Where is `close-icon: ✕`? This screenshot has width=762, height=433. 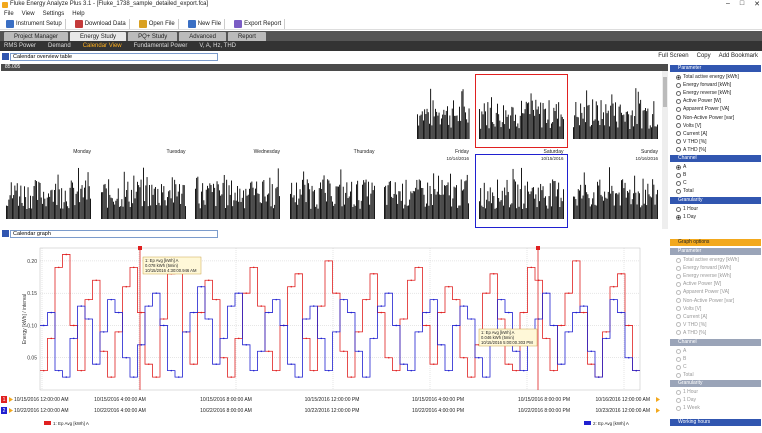 close-icon: ✕ is located at coordinates (757, 4).